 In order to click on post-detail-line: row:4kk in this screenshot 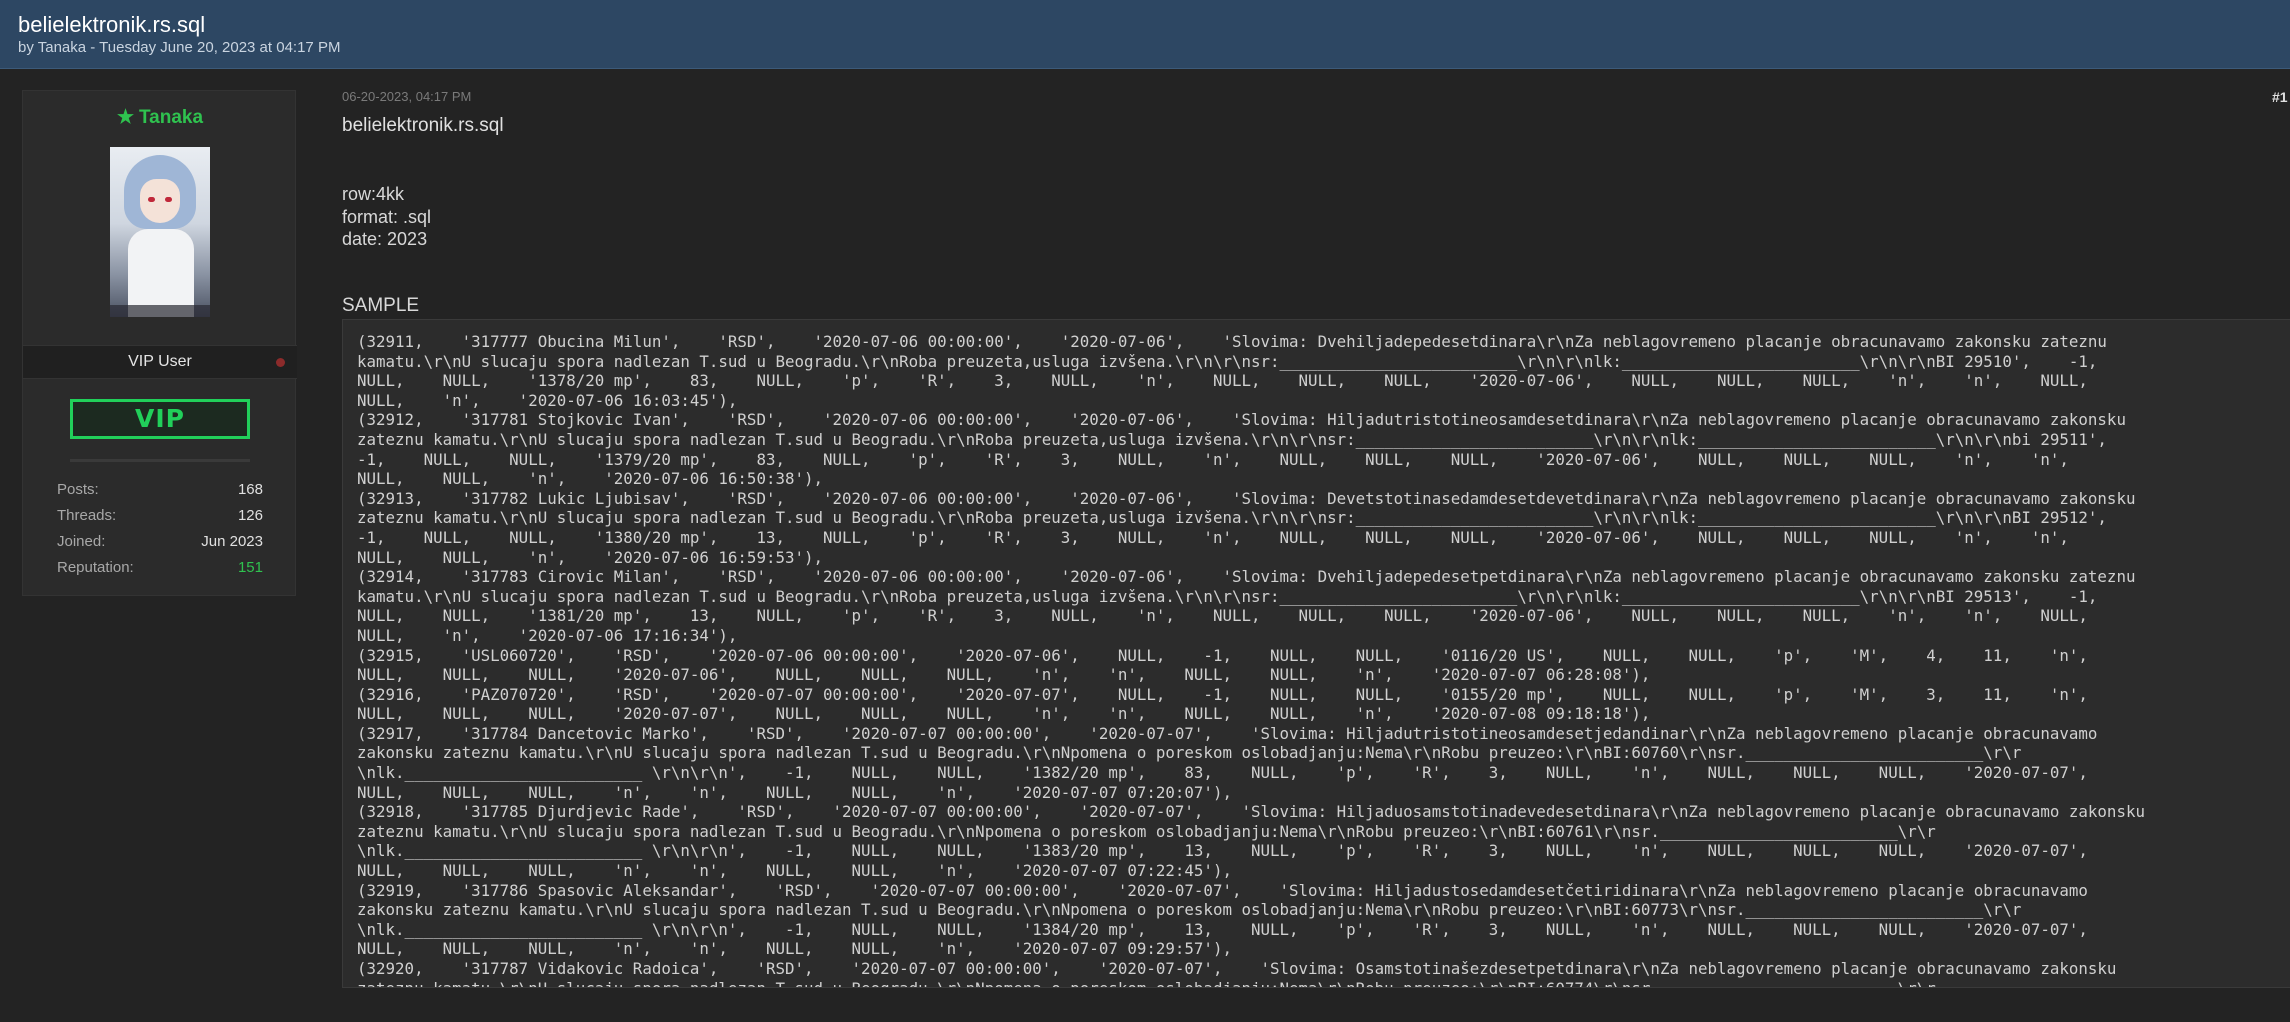, I will do `click(373, 194)`.